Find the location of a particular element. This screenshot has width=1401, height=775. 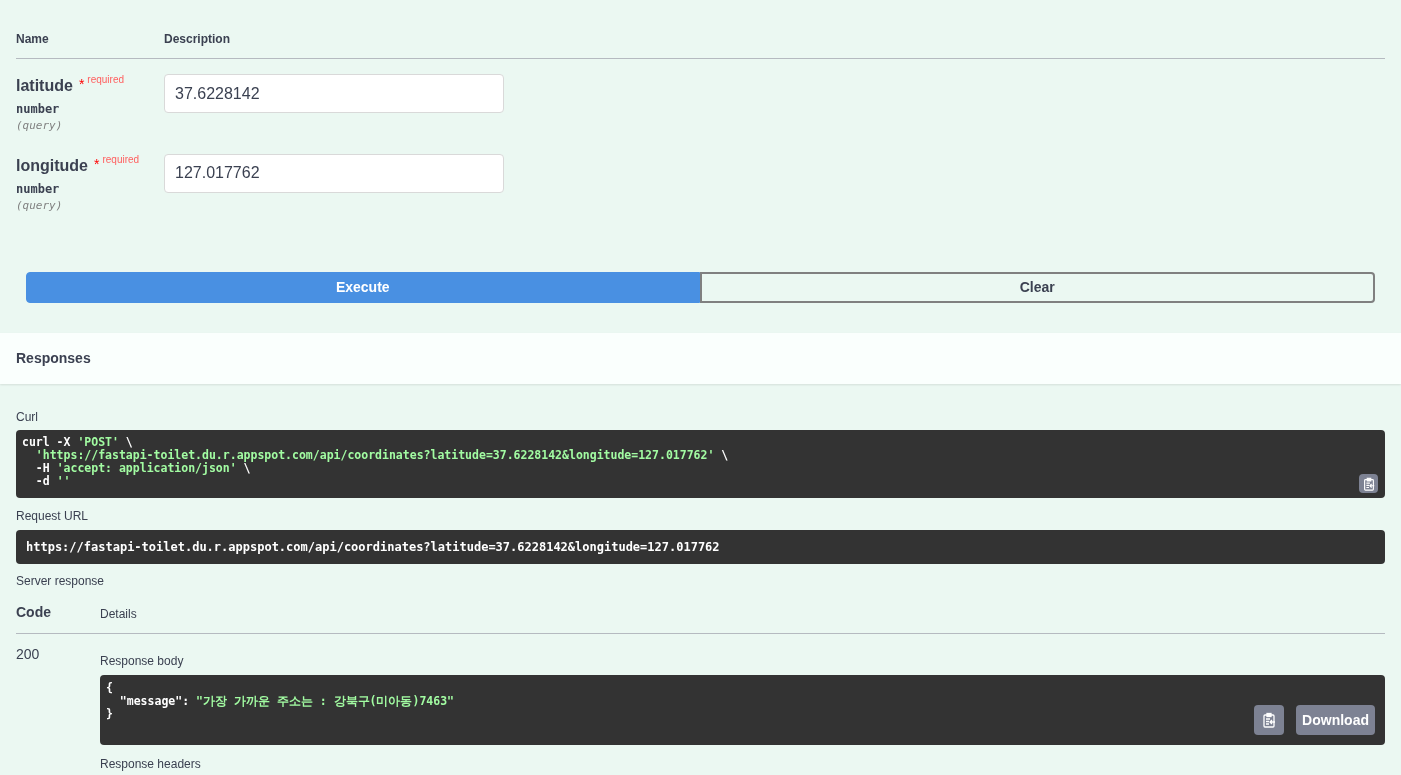

field-label: Server response is located at coordinates (61, 581).